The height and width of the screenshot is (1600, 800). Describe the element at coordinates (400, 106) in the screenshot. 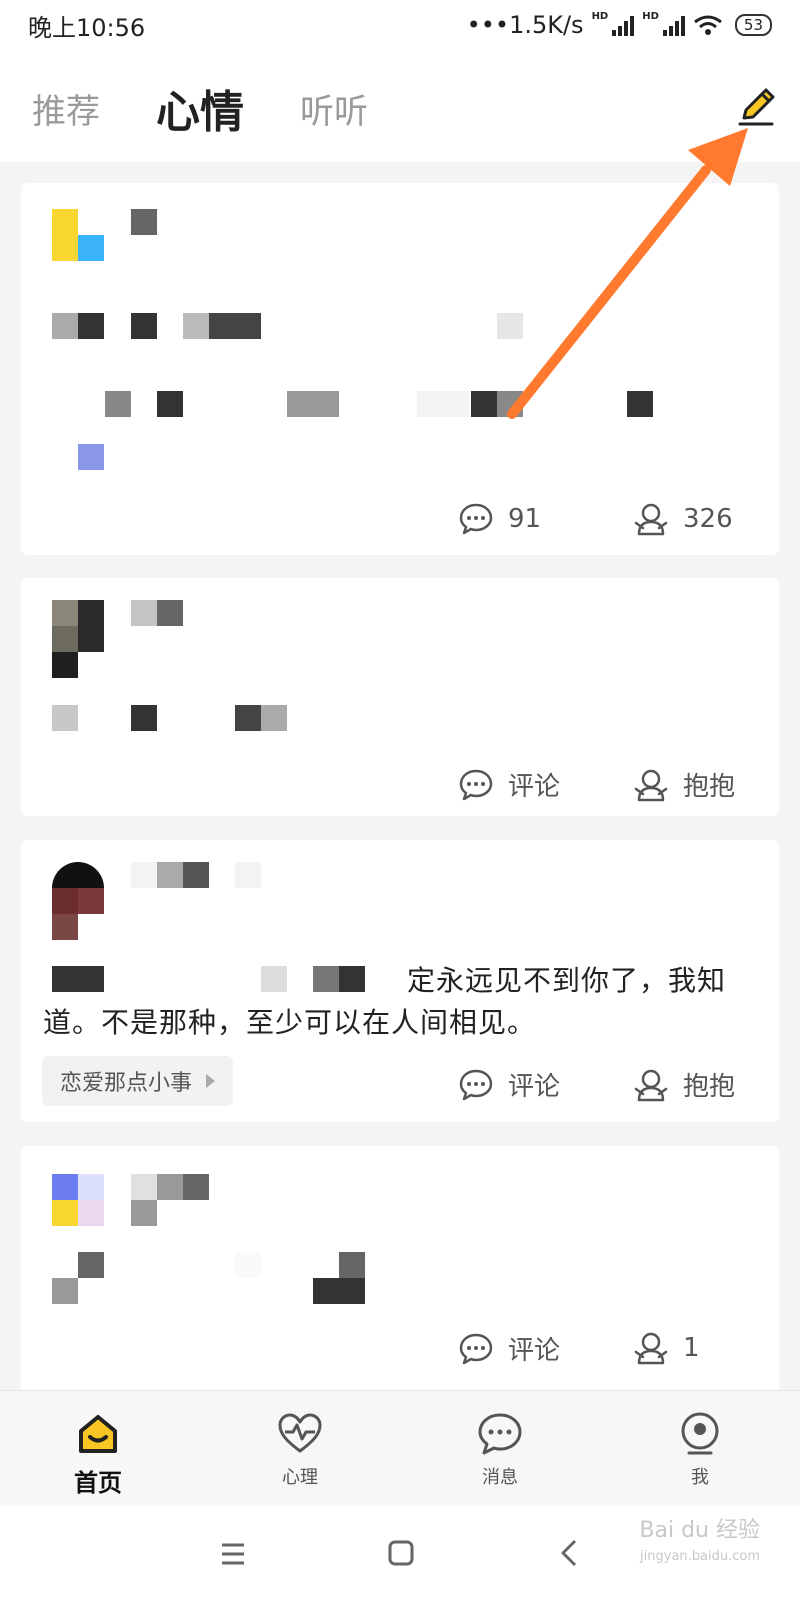

I see `top-tab-bar: 推荐 心情 听听` at that location.